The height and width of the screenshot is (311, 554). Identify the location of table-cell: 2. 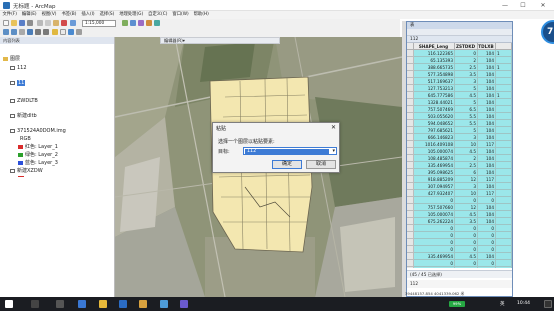
(466, 158).